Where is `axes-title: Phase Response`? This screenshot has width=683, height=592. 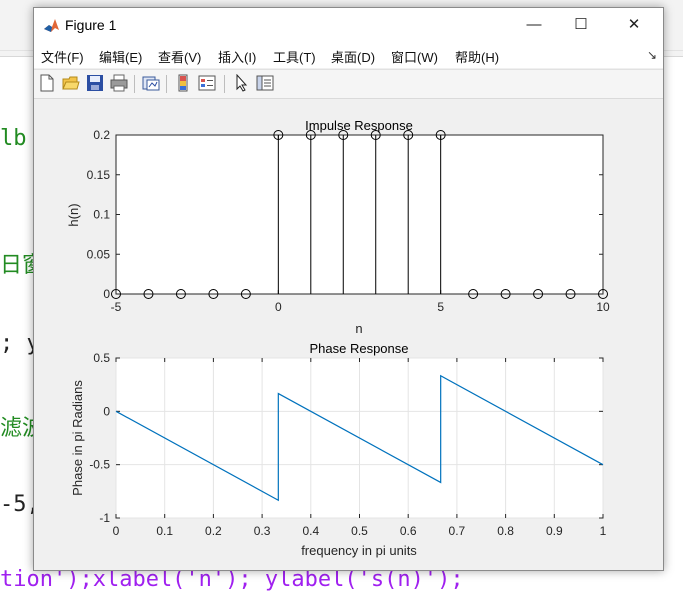
axes-title: Phase Response is located at coordinates (358, 348).